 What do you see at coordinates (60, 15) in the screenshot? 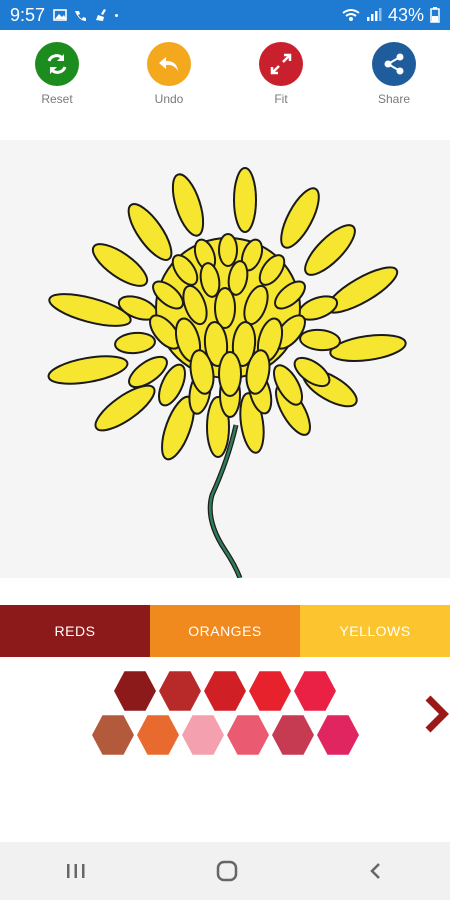
I see `image-icon` at bounding box center [60, 15].